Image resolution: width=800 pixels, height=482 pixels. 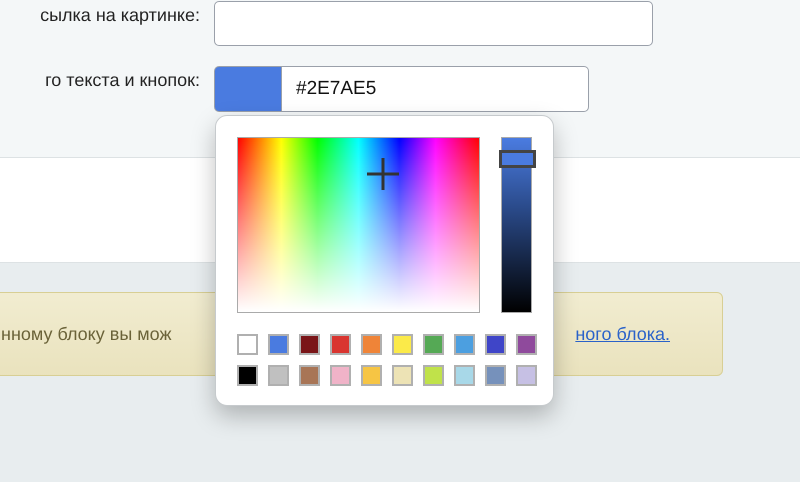 I want to click on field-label: го текста и кнопок:, so click(x=122, y=80).